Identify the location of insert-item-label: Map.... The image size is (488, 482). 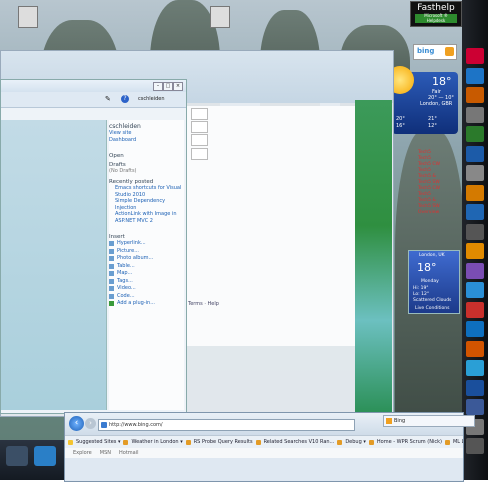
(125, 273).